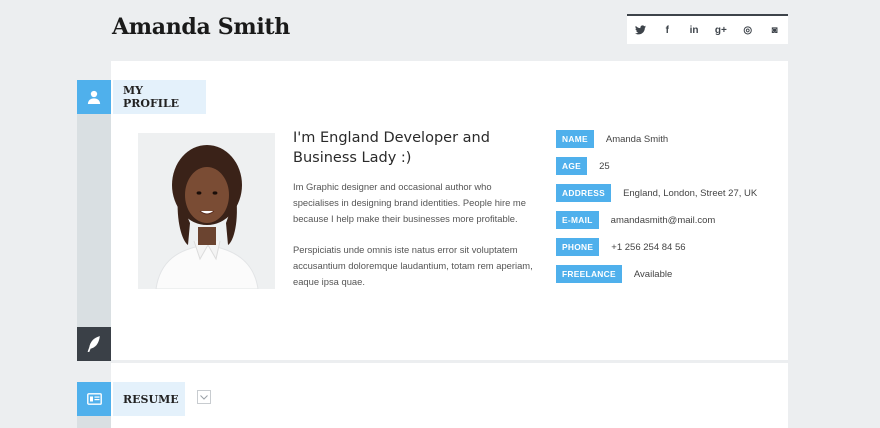 Image resolution: width=880 pixels, height=428 pixels. Describe the element at coordinates (690, 193) in the screenshot. I see `info-value: England, London, Street 27, UK` at that location.